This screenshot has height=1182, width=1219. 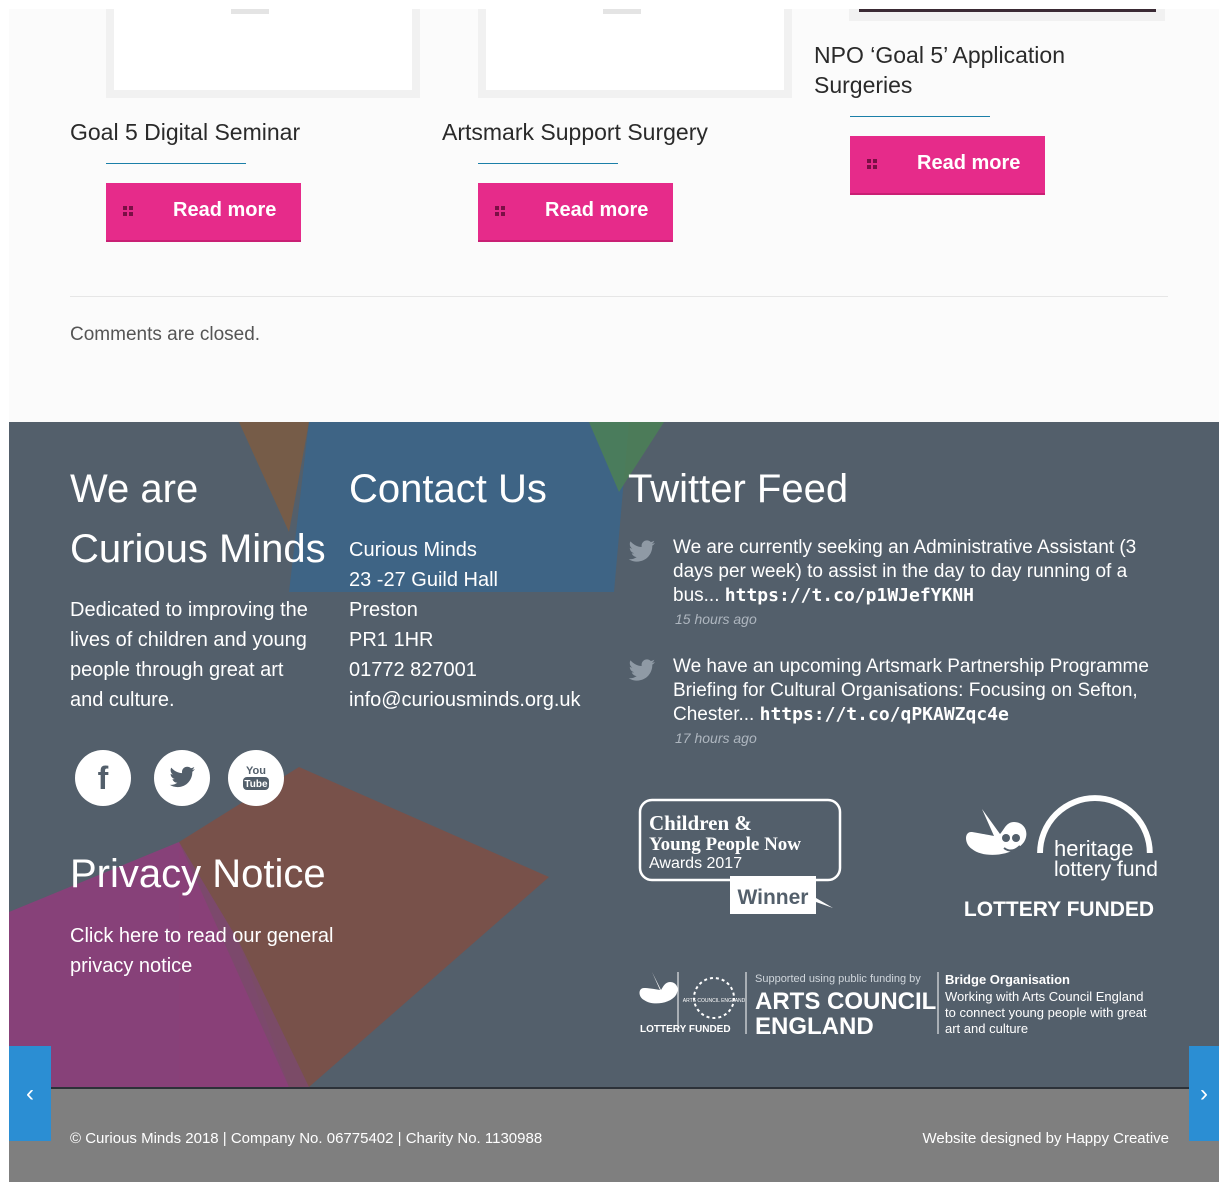 I want to click on facebook-icon: f, so click(x=103, y=778).